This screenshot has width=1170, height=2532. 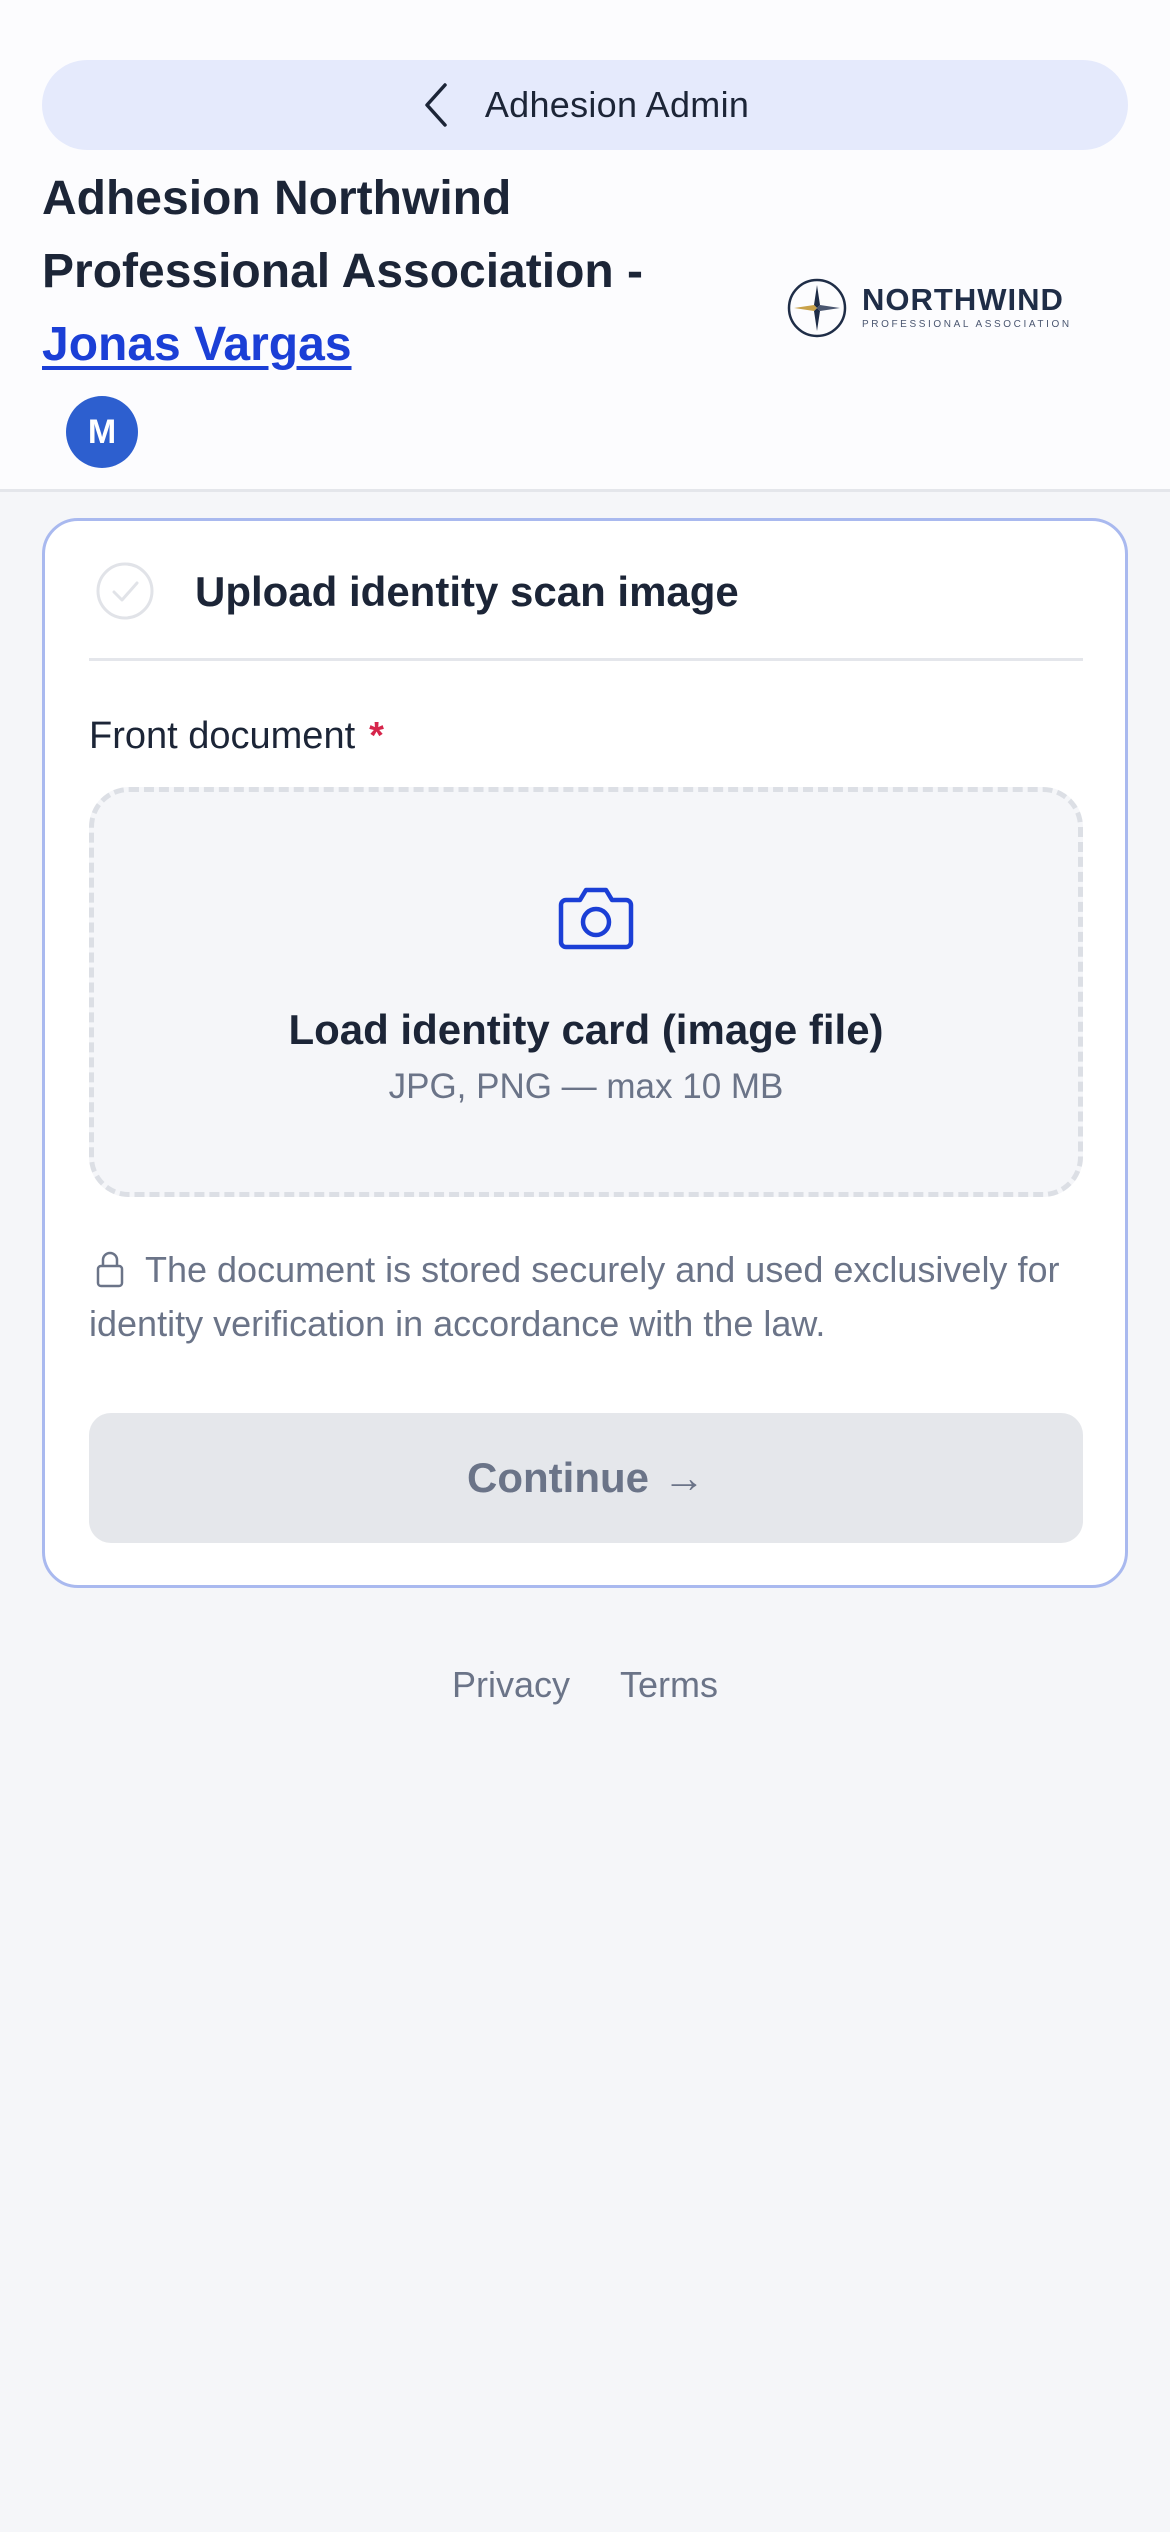 What do you see at coordinates (585, 1685) in the screenshot?
I see `footer-links: Privacy Terms` at bounding box center [585, 1685].